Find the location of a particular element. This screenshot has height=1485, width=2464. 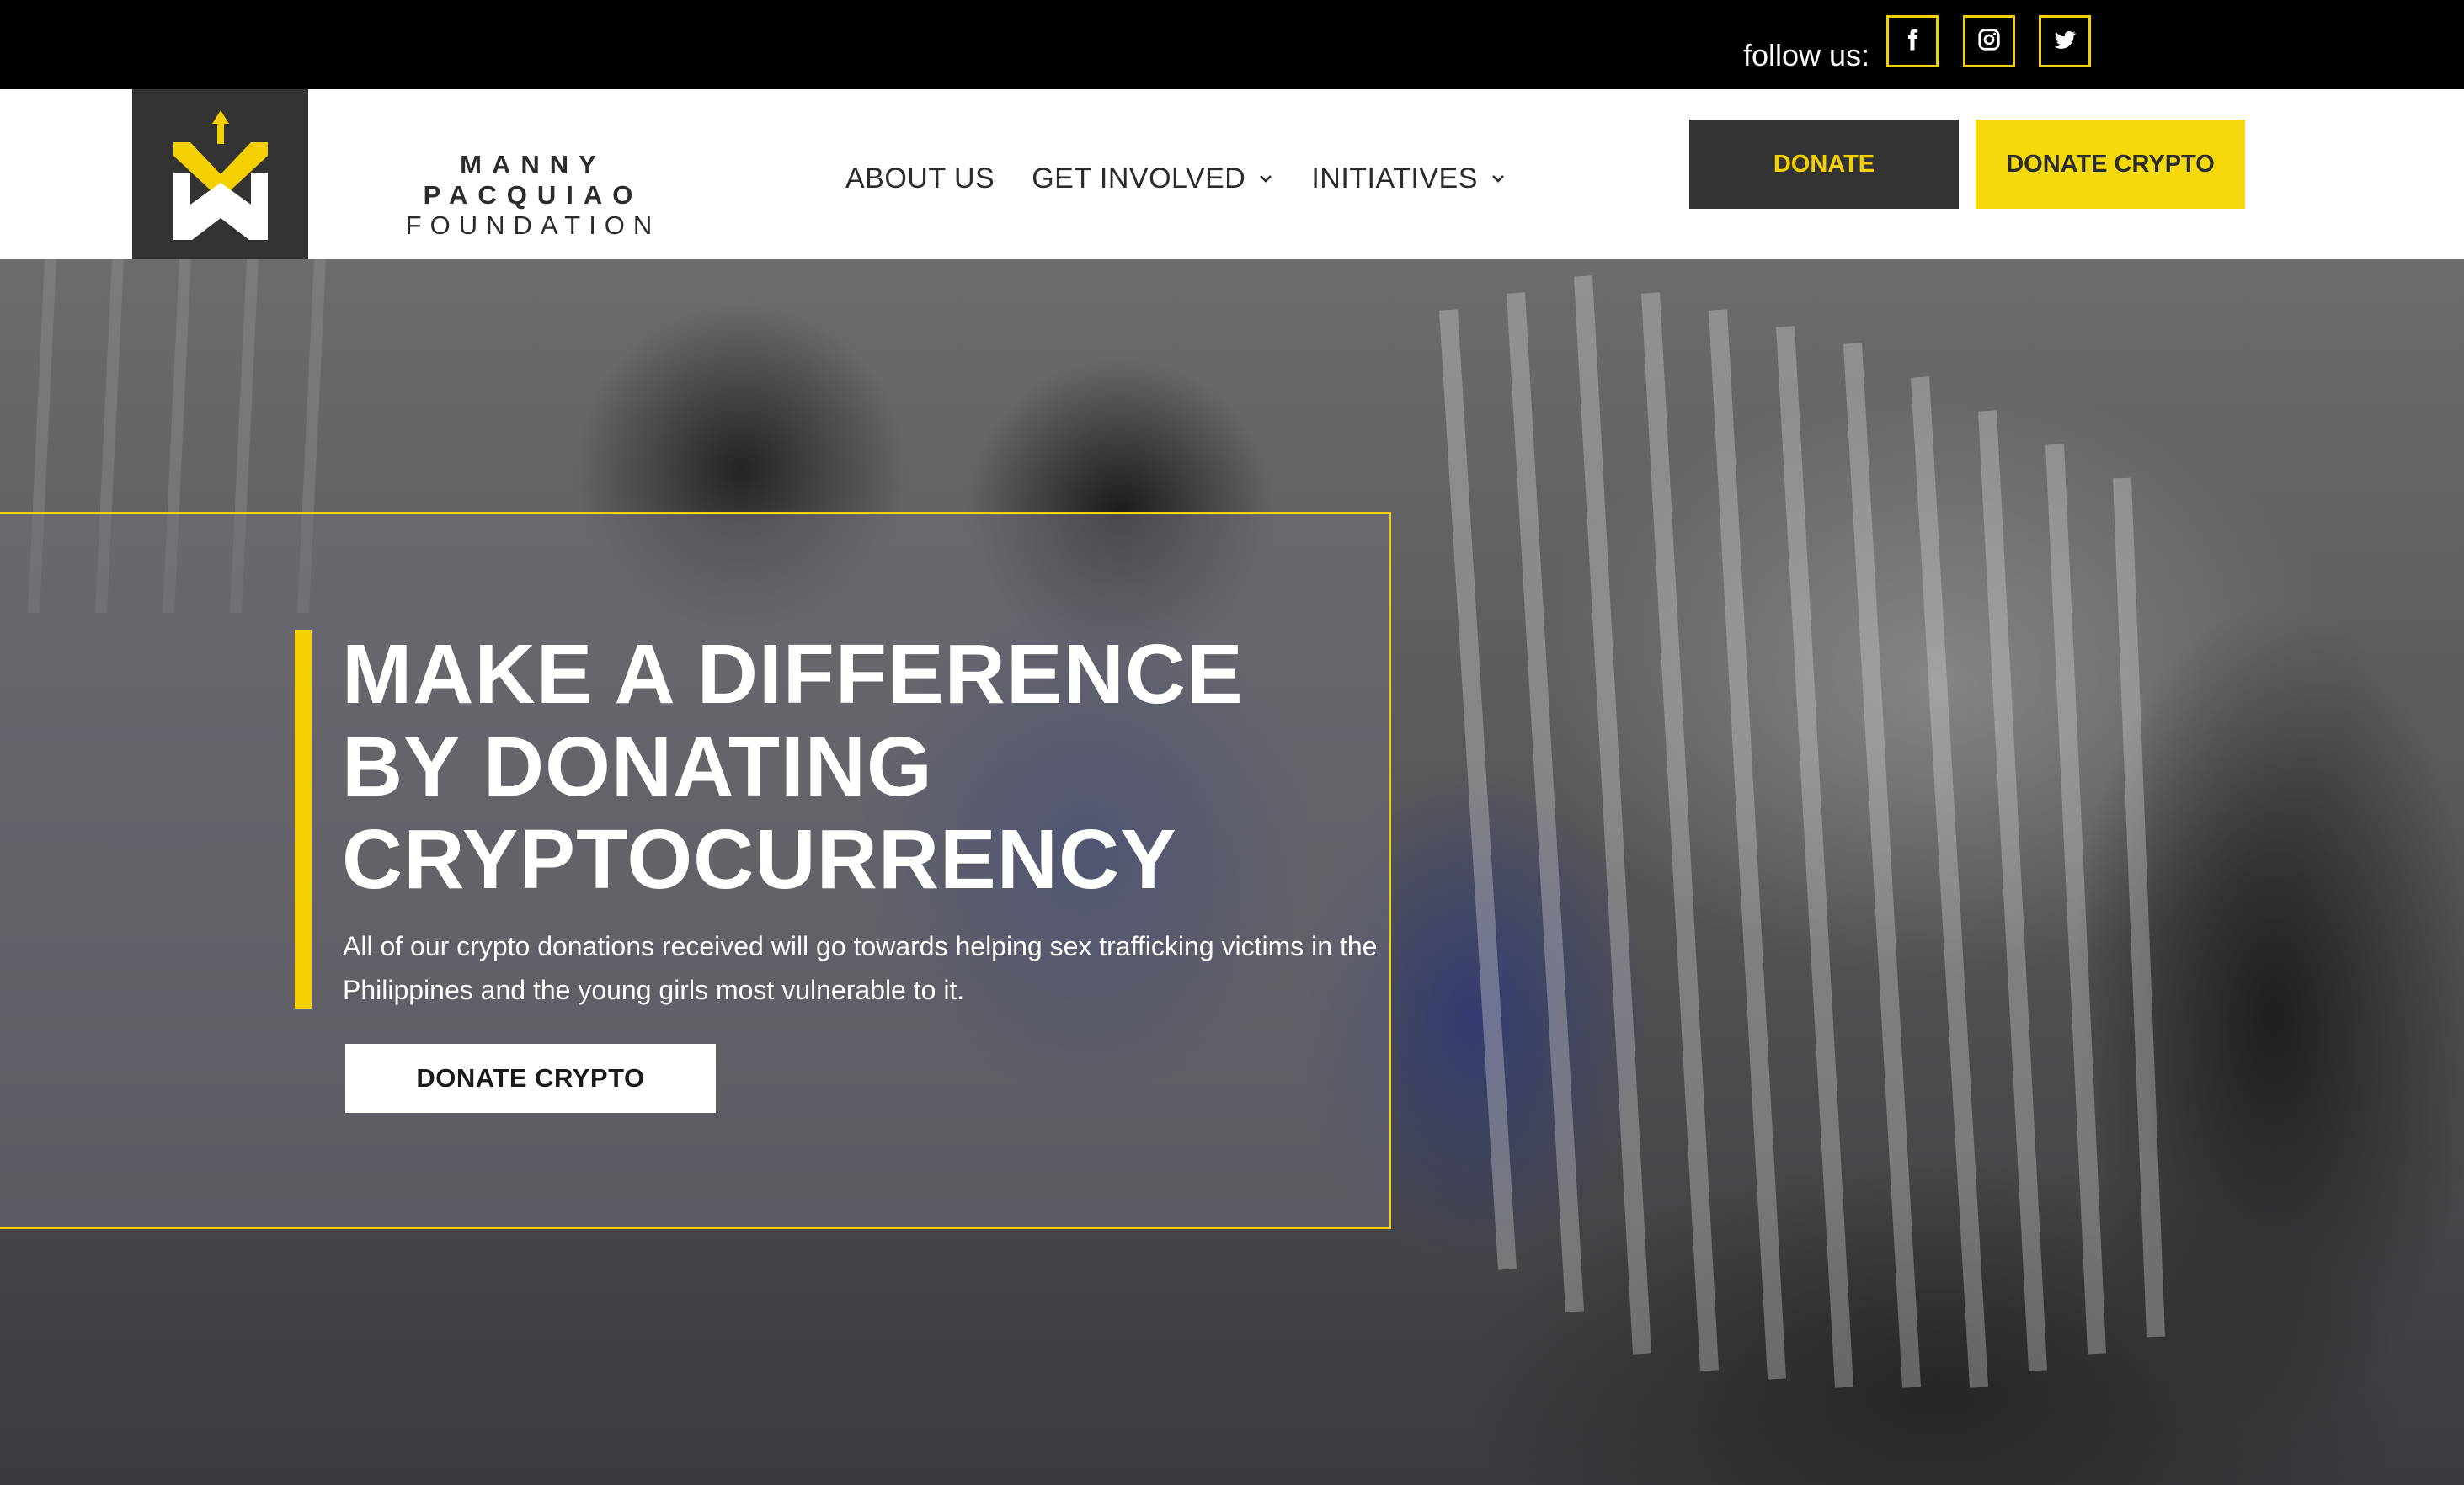

nav-item-get-involved: GET INVOLVED is located at coordinates (1153, 179).